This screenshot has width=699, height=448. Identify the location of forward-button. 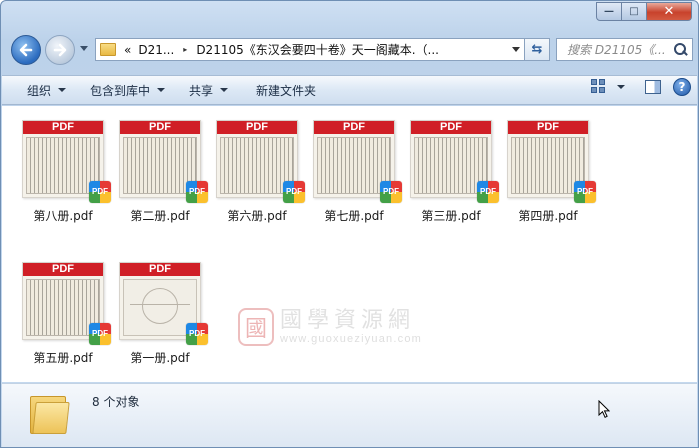
(60, 50).